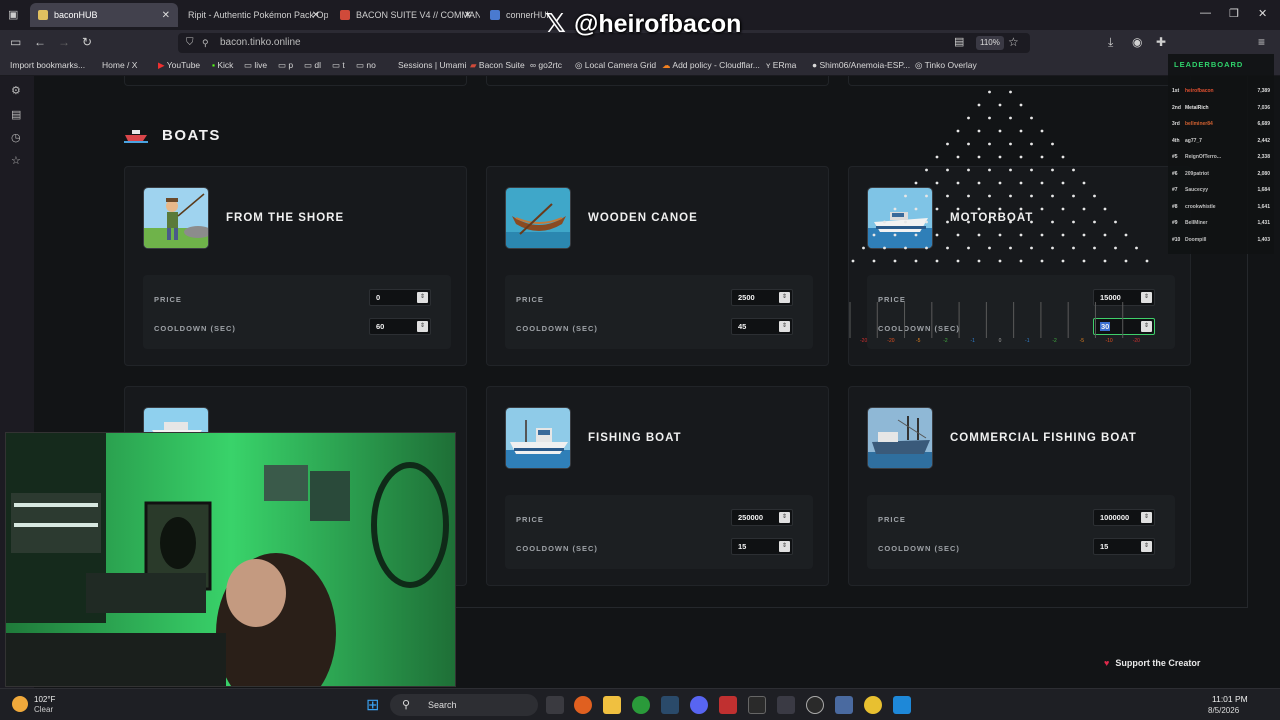 The image size is (1280, 720). What do you see at coordinates (44, 699) in the screenshot?
I see `weather-temperature: 102°F` at bounding box center [44, 699].